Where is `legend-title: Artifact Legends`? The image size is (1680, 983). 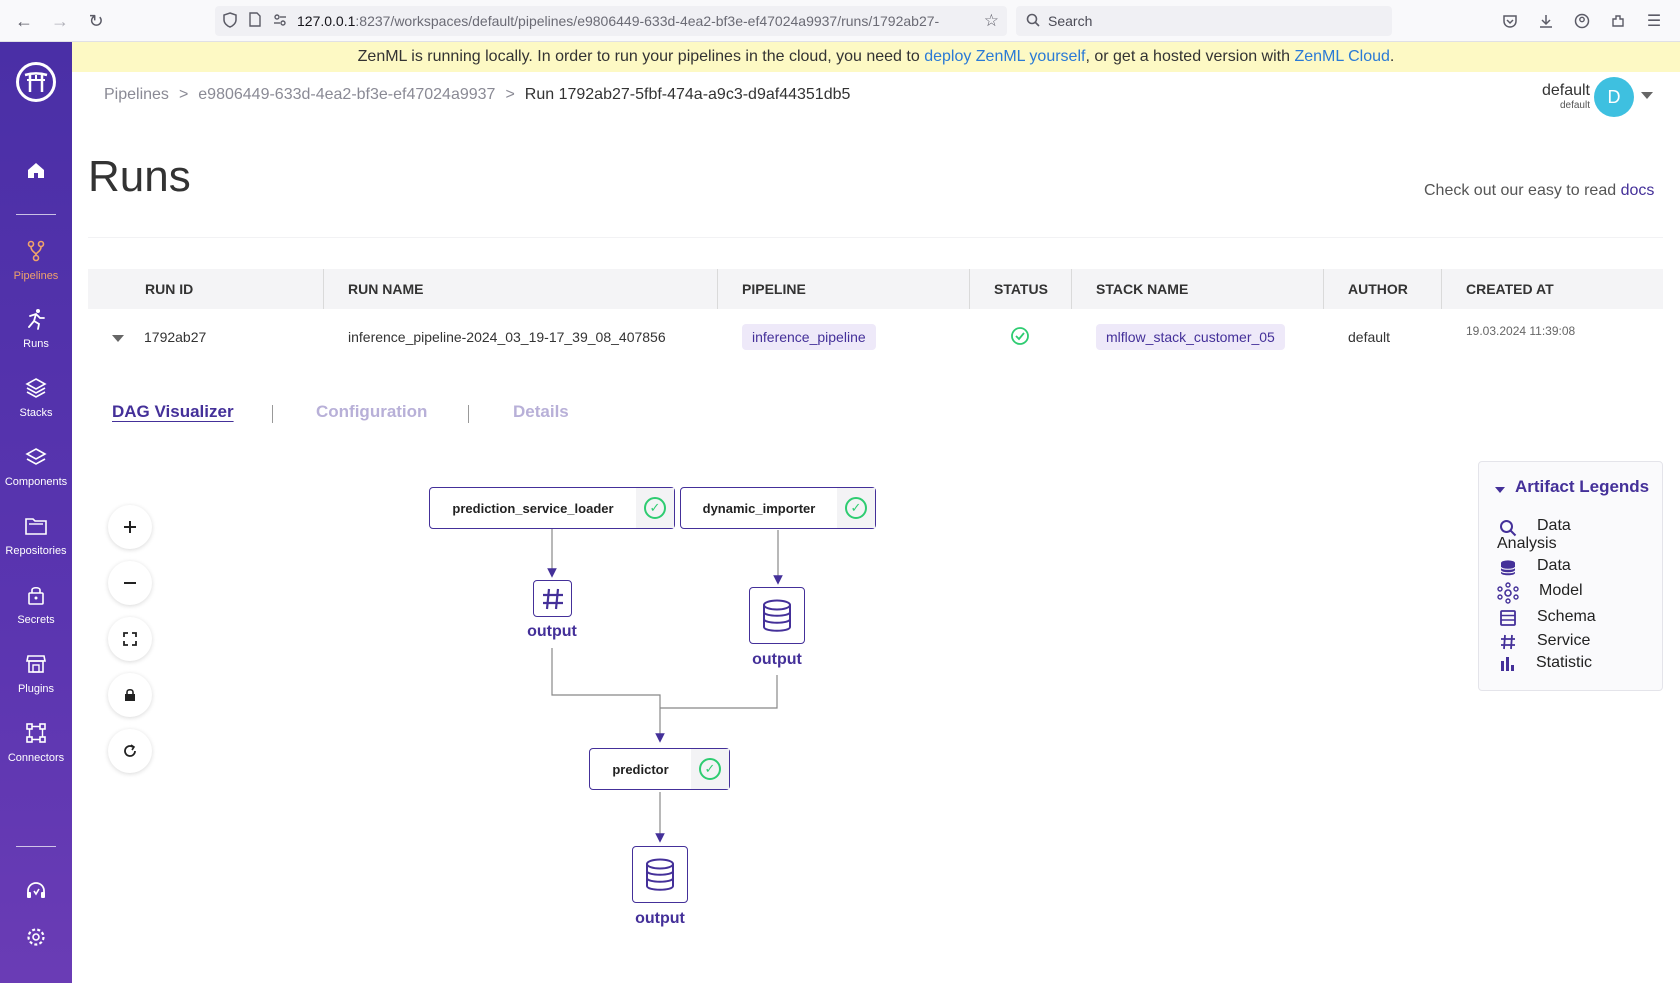 legend-title: Artifact Legends is located at coordinates (1582, 487).